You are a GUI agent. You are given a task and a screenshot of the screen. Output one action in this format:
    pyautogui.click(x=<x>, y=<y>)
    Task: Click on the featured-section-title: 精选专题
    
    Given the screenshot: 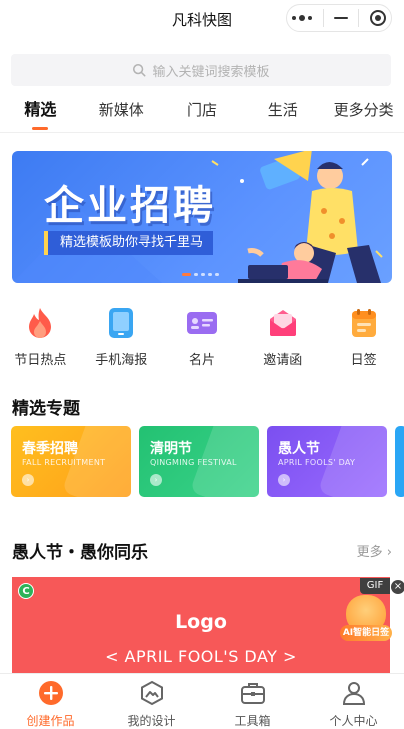 What is the action you would take?
    pyautogui.click(x=46, y=409)
    